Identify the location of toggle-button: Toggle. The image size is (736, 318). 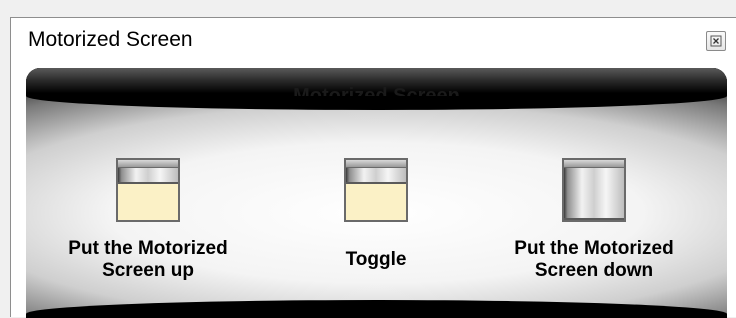
(376, 214).